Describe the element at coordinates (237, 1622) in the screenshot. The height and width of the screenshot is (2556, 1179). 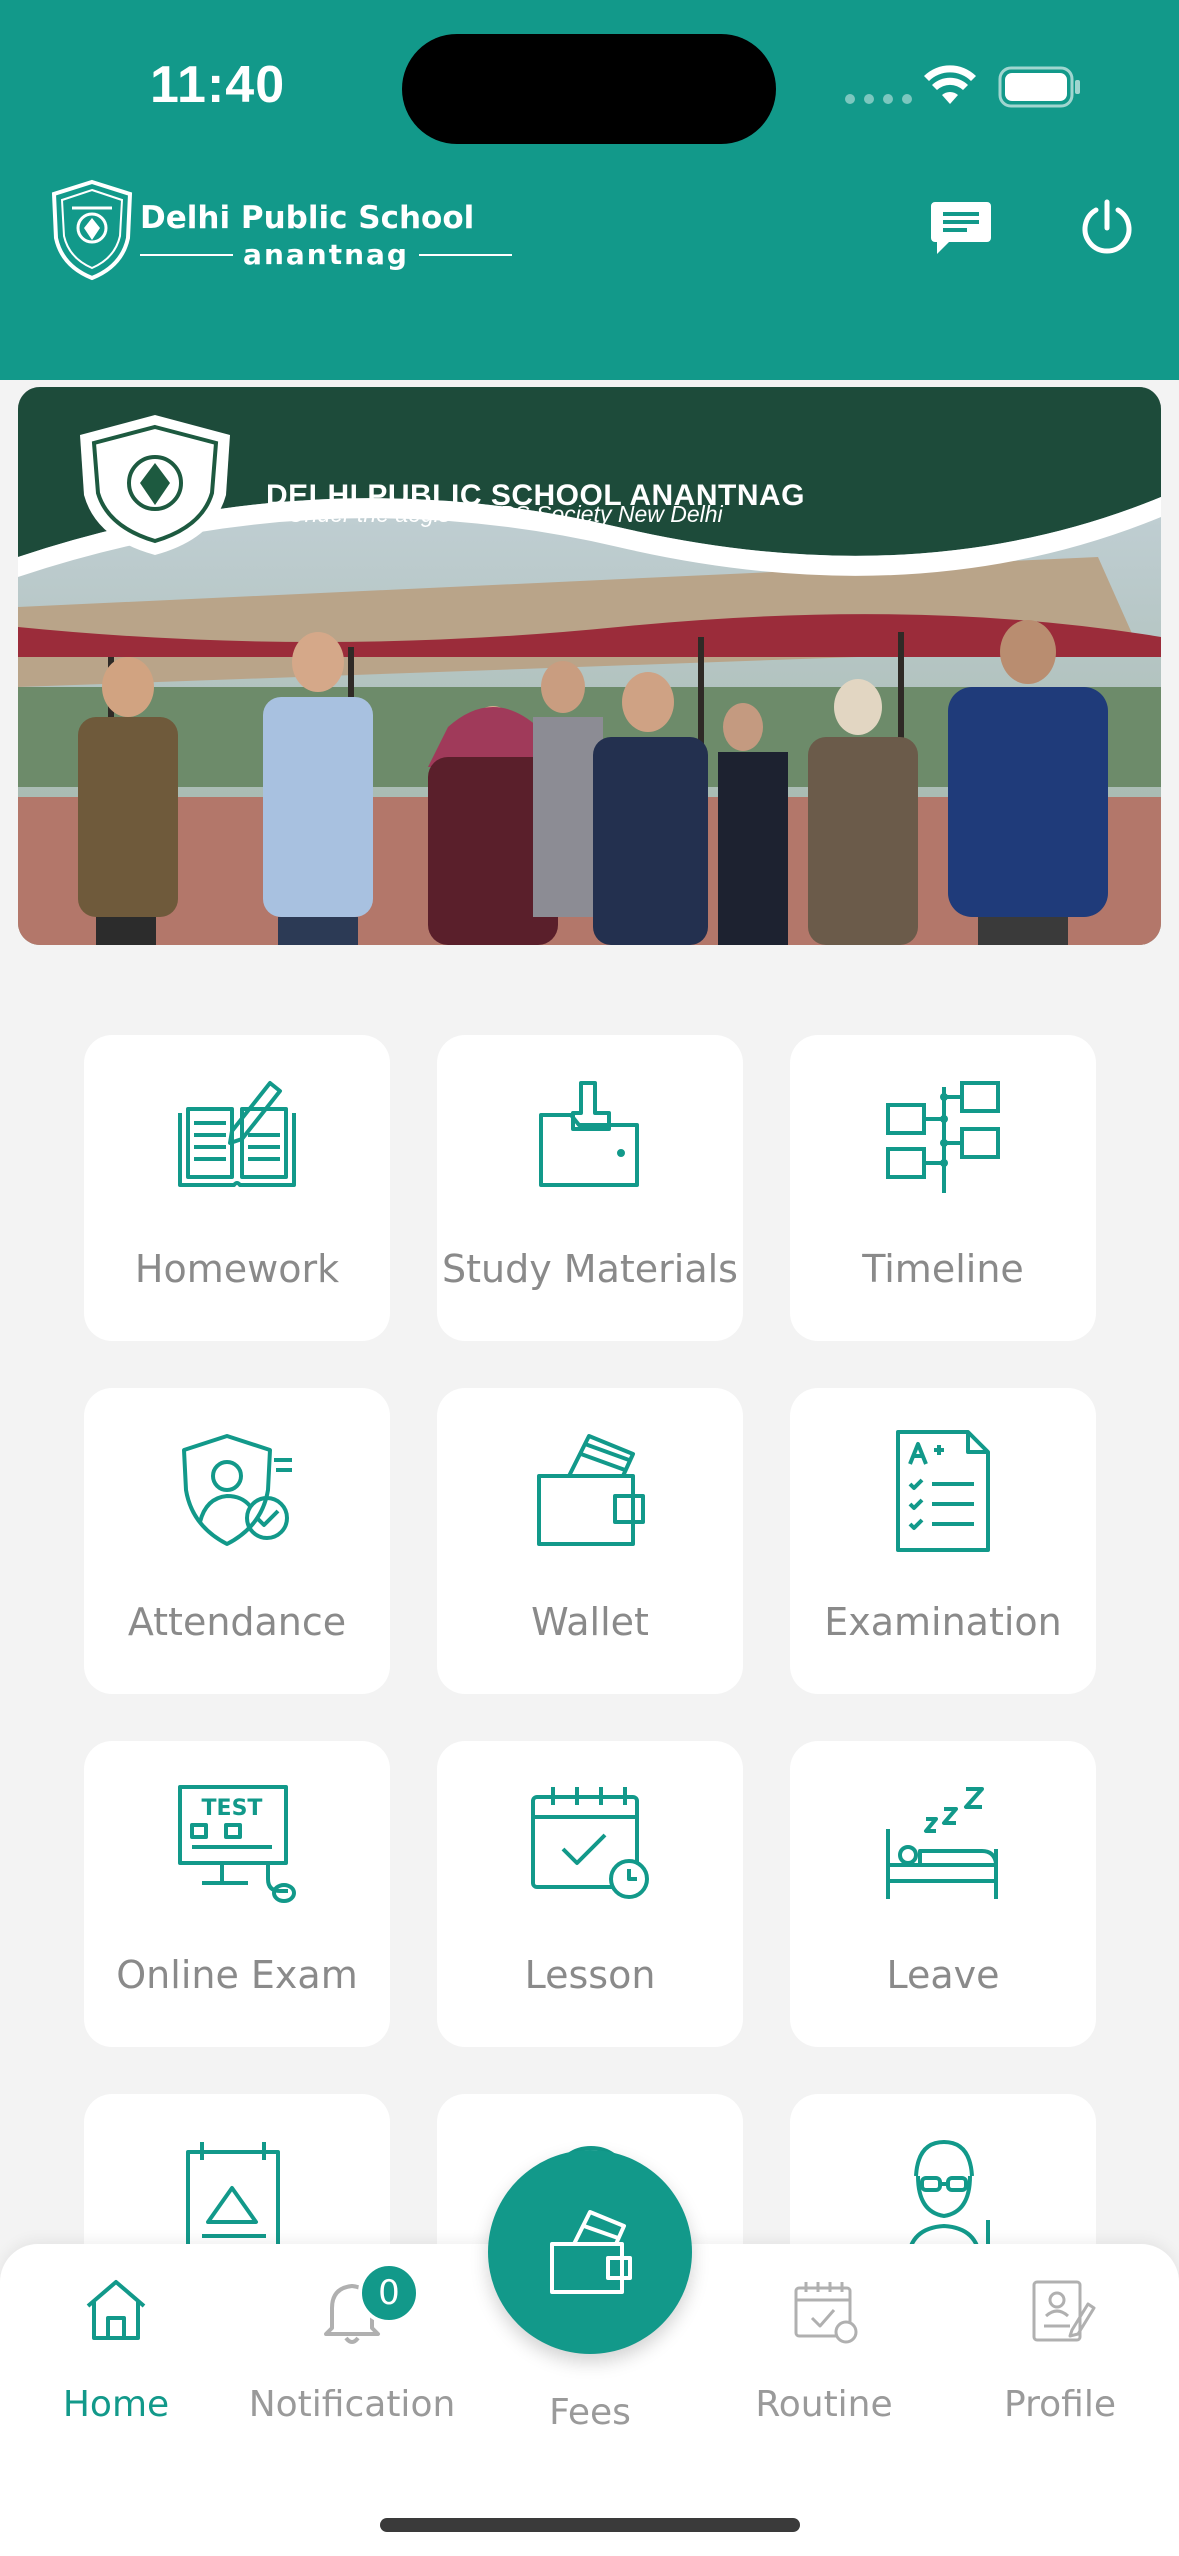
I see `menu-tile-label: Attendance` at that location.